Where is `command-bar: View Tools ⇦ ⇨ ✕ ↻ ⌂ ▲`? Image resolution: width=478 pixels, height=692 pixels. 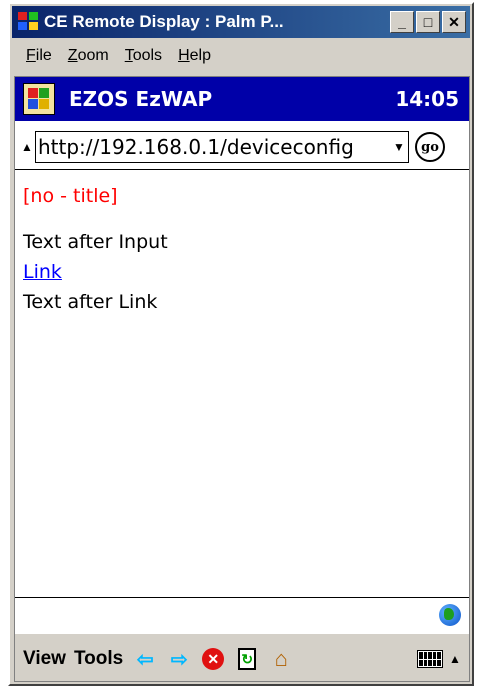
command-bar: View Tools ⇦ ⇨ ✕ ↻ ⌂ ▲ is located at coordinates (242, 657).